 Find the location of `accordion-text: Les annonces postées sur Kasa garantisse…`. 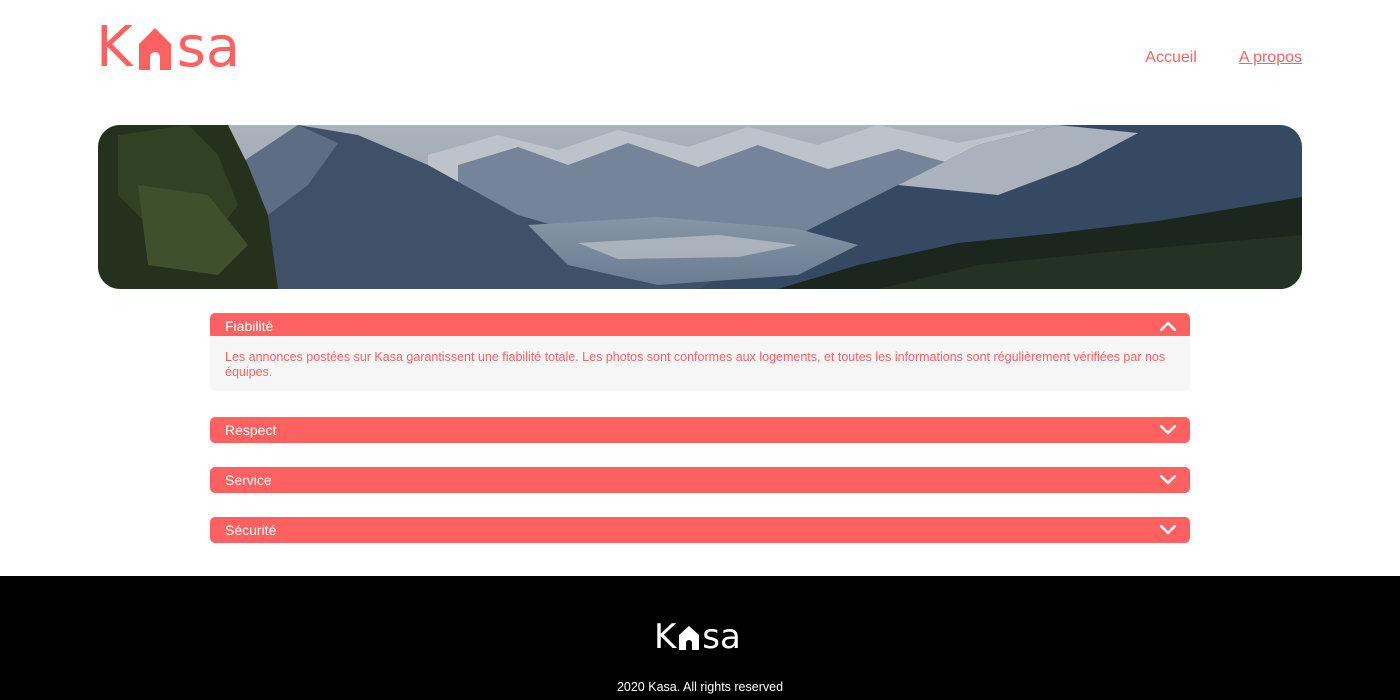

accordion-text: Les annonces postées sur Kasa garantisse… is located at coordinates (695, 364).